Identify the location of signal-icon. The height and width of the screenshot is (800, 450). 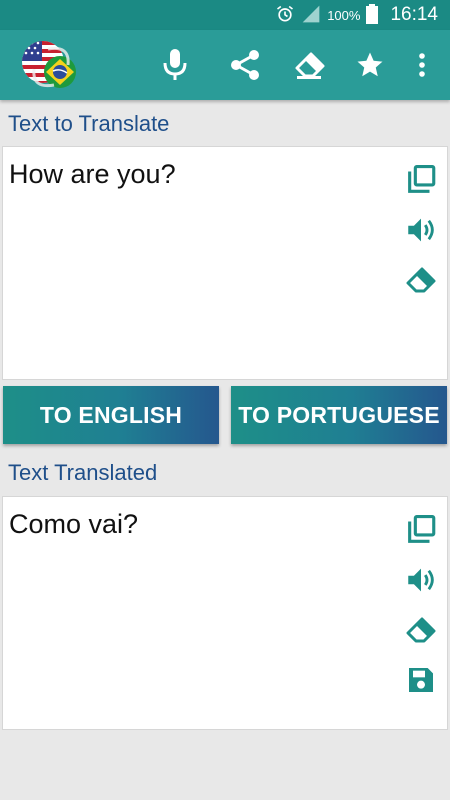
(311, 15).